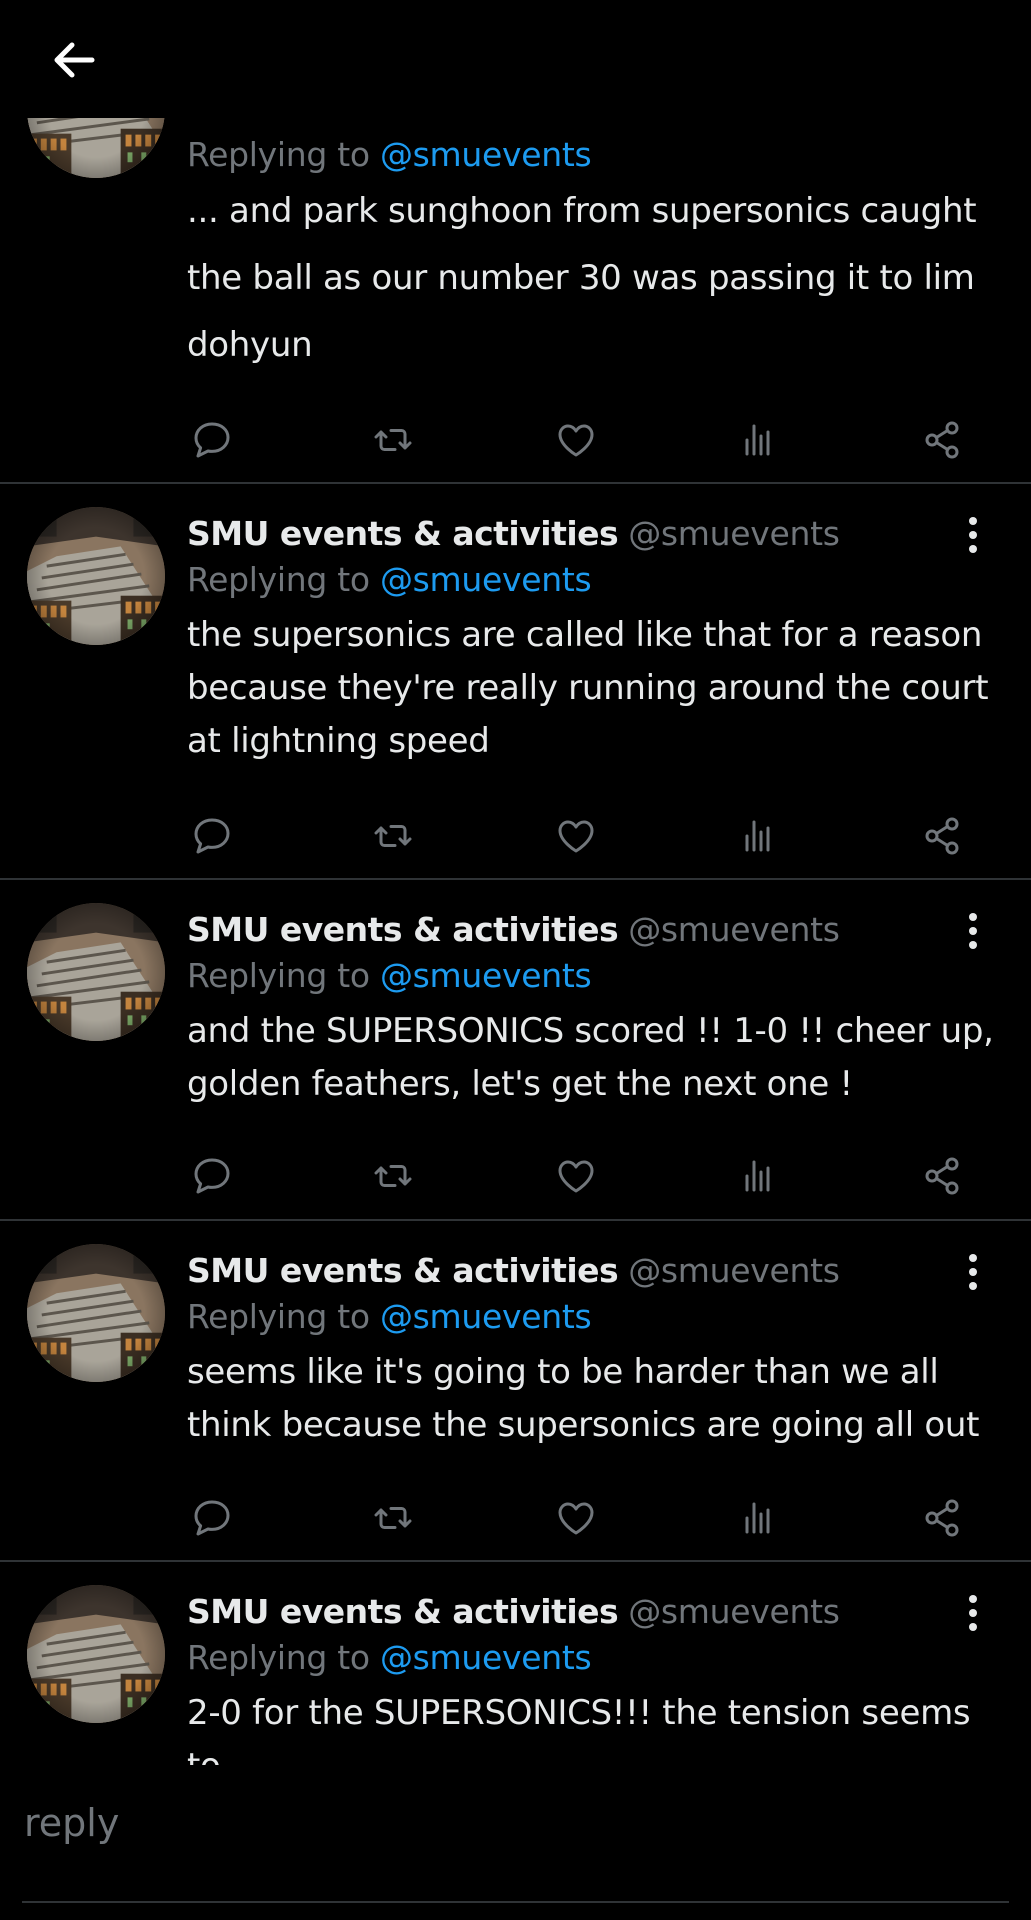  Describe the element at coordinates (514, 1823) in the screenshot. I see `reply-input` at that location.